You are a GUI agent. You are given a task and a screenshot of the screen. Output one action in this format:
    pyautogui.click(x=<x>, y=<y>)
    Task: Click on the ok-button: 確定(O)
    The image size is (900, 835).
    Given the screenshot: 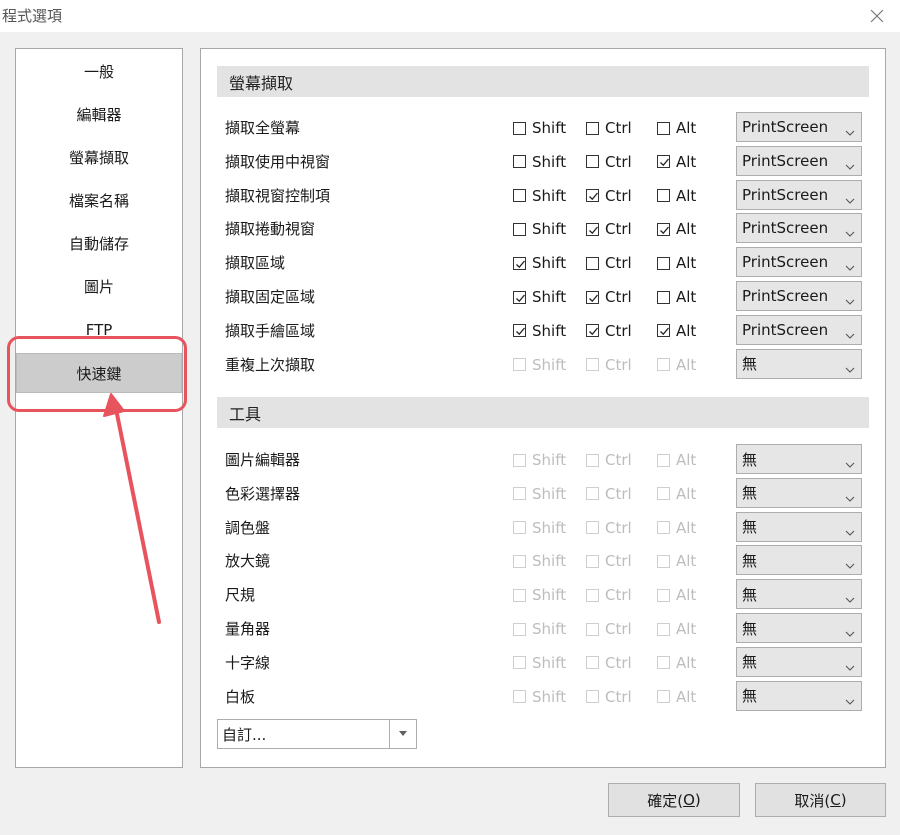 What is the action you would take?
    pyautogui.click(x=674, y=800)
    